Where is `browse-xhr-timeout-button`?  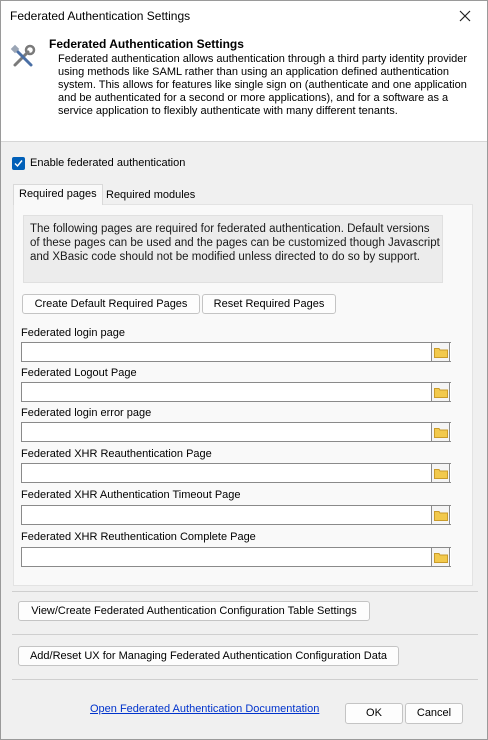 browse-xhr-timeout-button is located at coordinates (440, 515).